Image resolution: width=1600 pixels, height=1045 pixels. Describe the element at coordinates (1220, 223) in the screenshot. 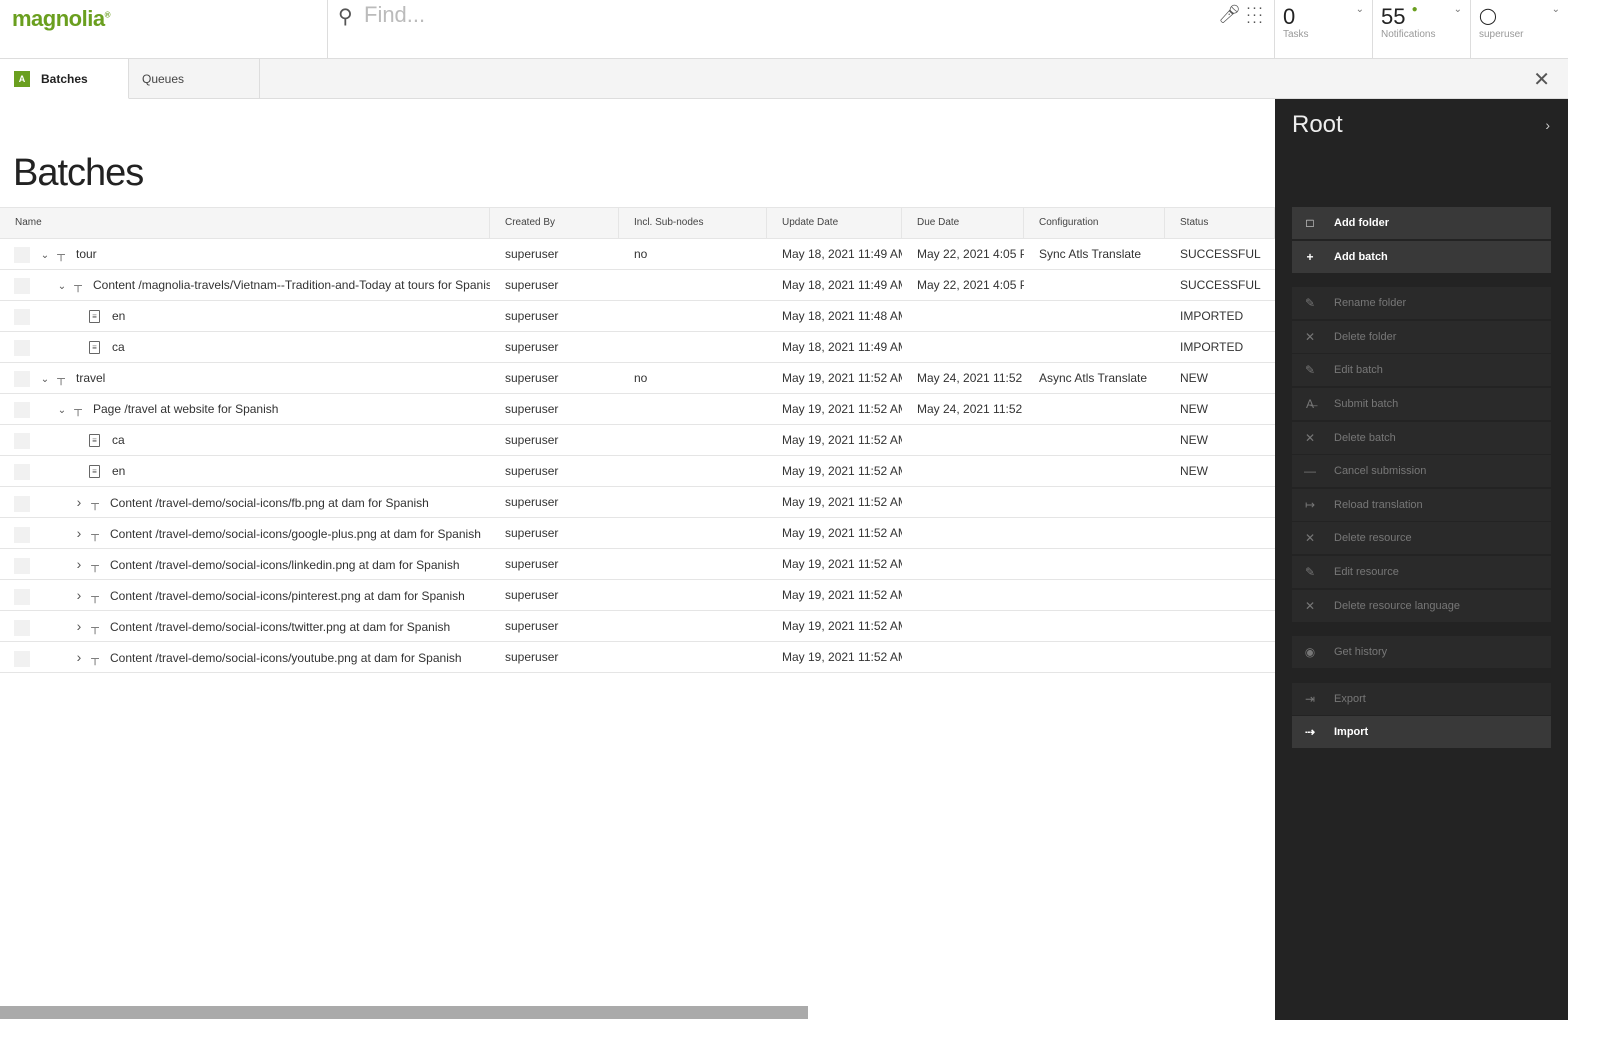

I see `column-header: Status` at that location.